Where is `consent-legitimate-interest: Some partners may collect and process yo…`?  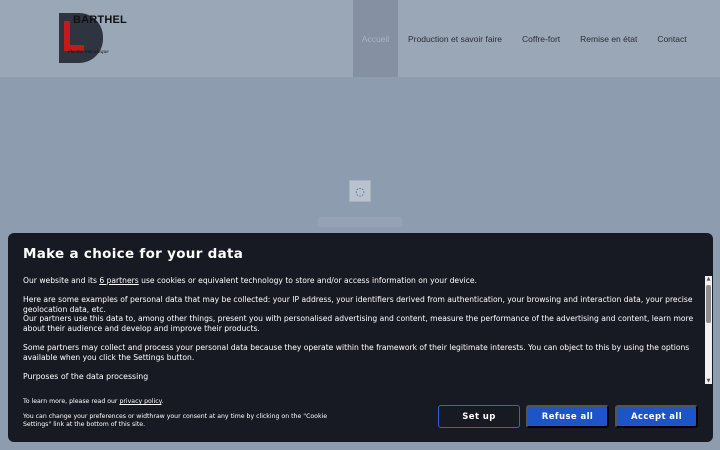 consent-legitimate-interest: Some partners may collect and process yo… is located at coordinates (356, 352).